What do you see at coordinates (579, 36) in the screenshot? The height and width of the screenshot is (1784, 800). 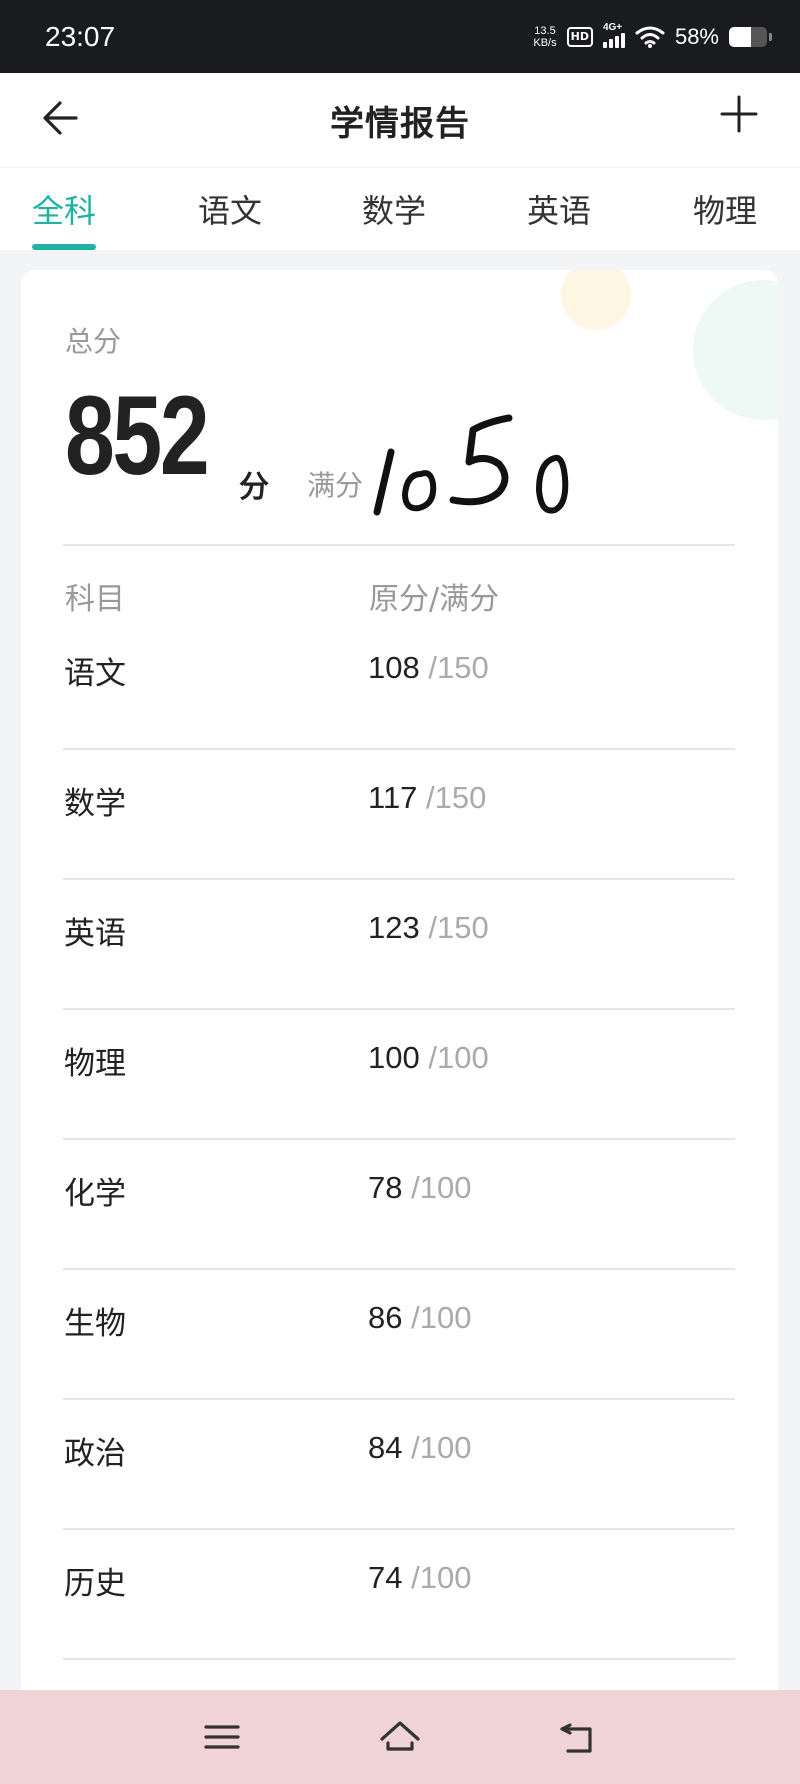 I see `hd-icon: HD` at bounding box center [579, 36].